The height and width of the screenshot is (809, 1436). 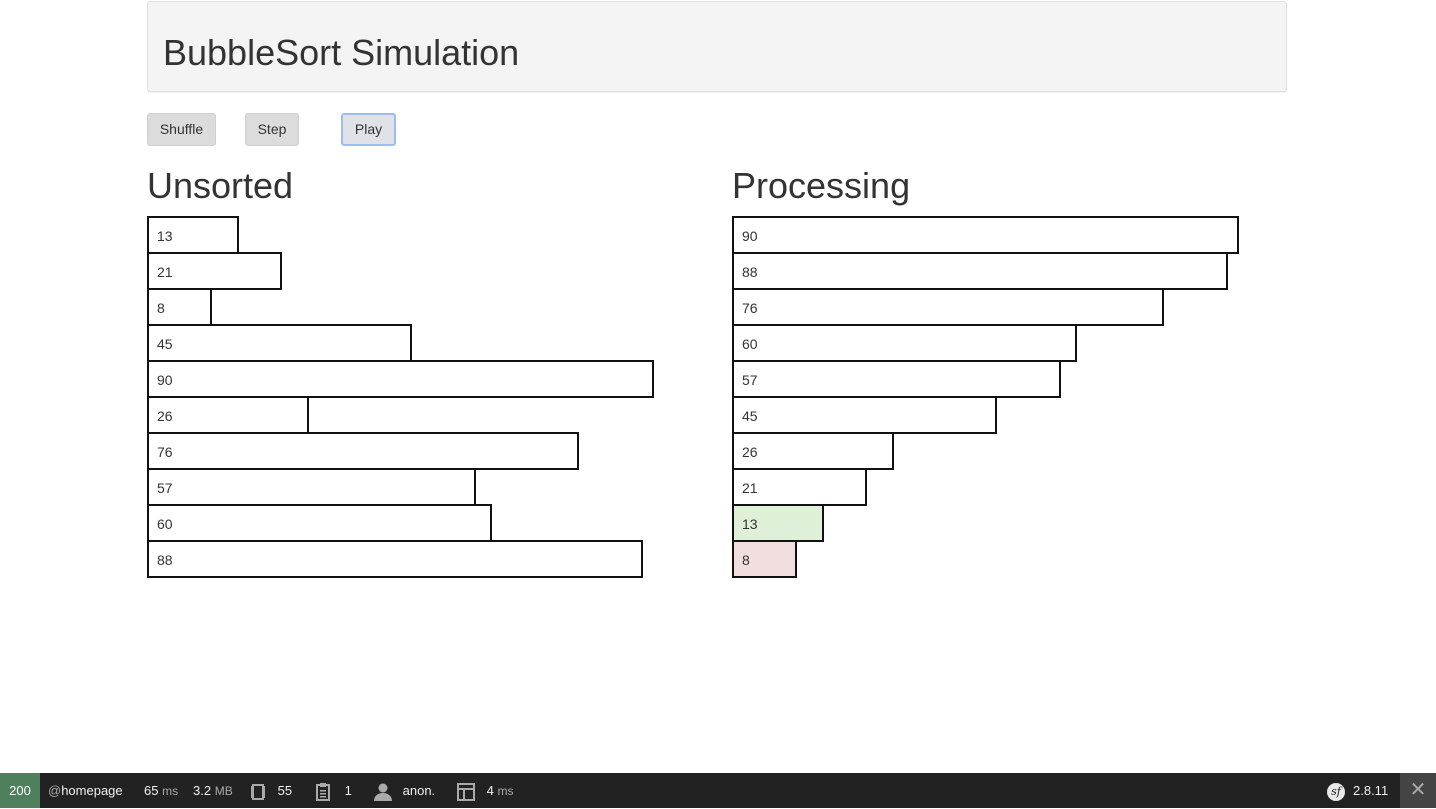 I want to click on page-title: BubbleSort Simulation, so click(x=341, y=52).